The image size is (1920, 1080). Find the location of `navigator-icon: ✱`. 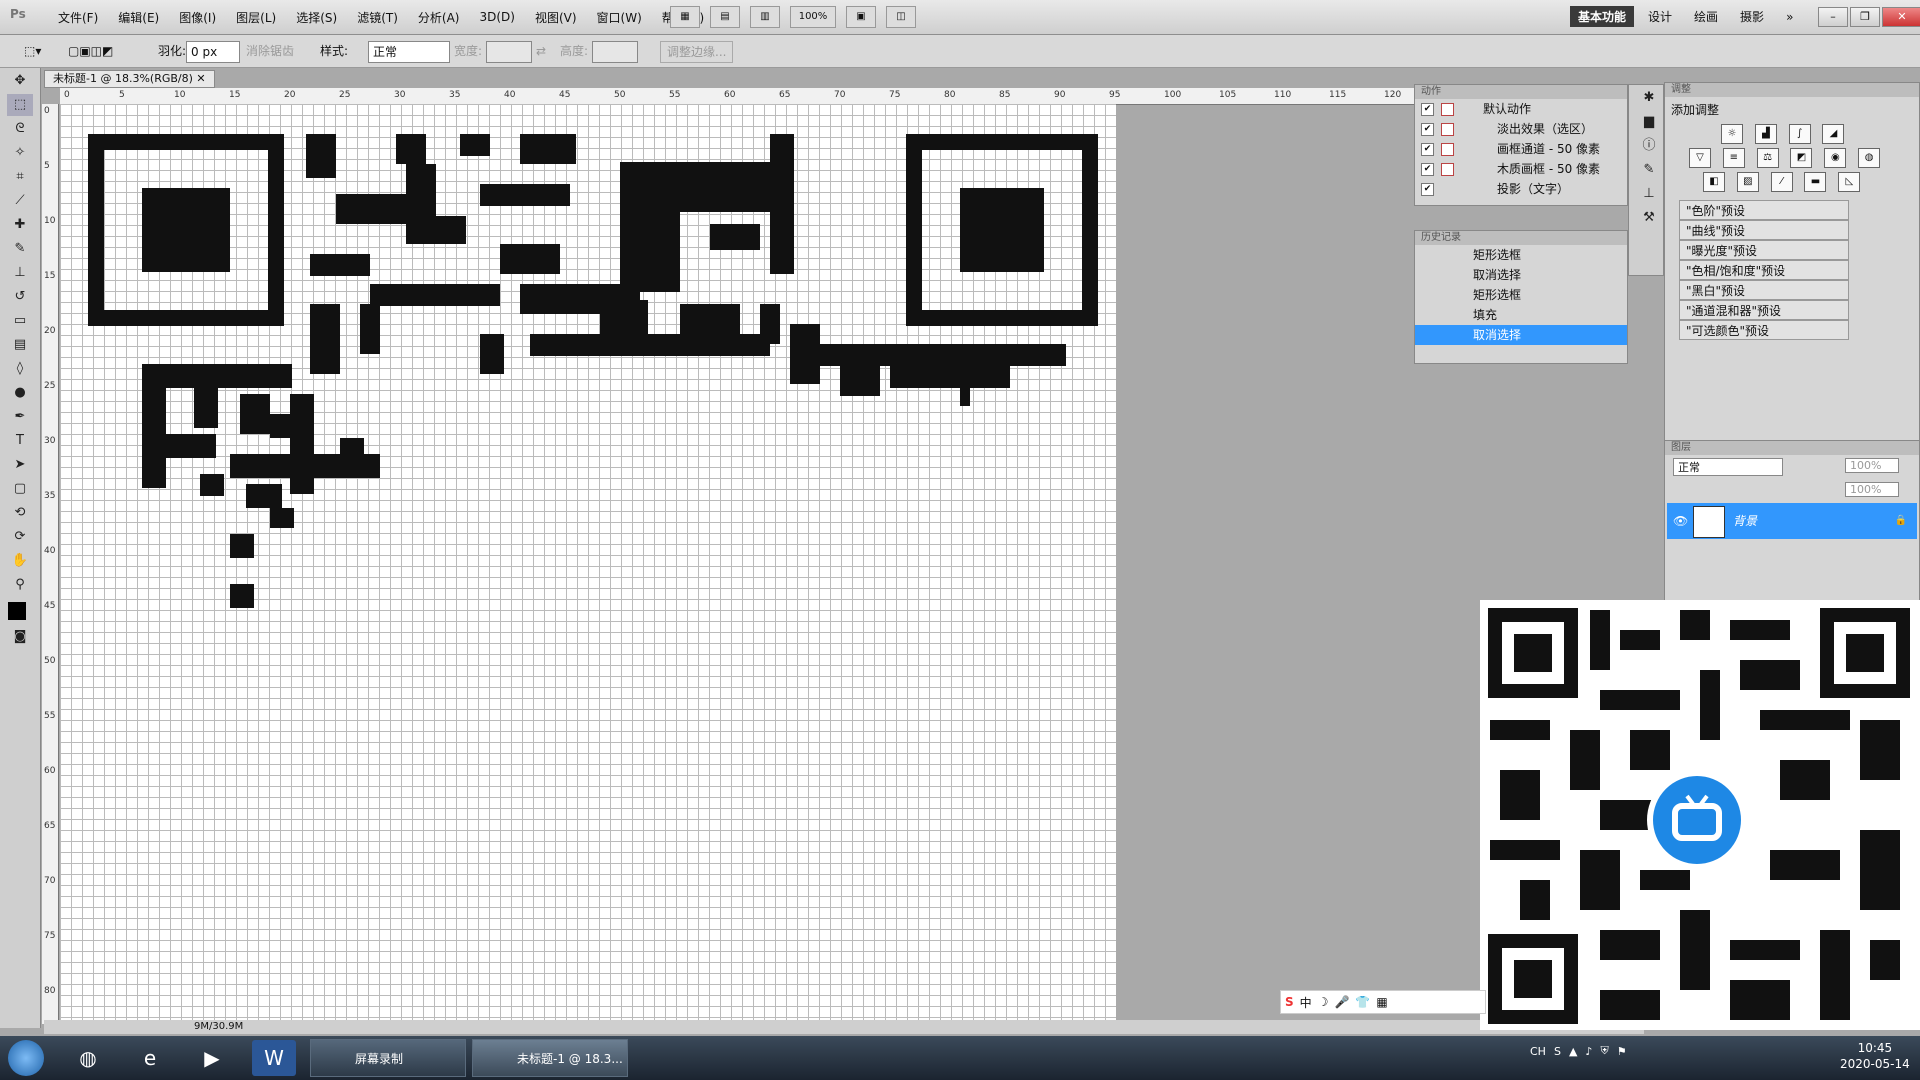

navigator-icon: ✱ is located at coordinates (1649, 98).